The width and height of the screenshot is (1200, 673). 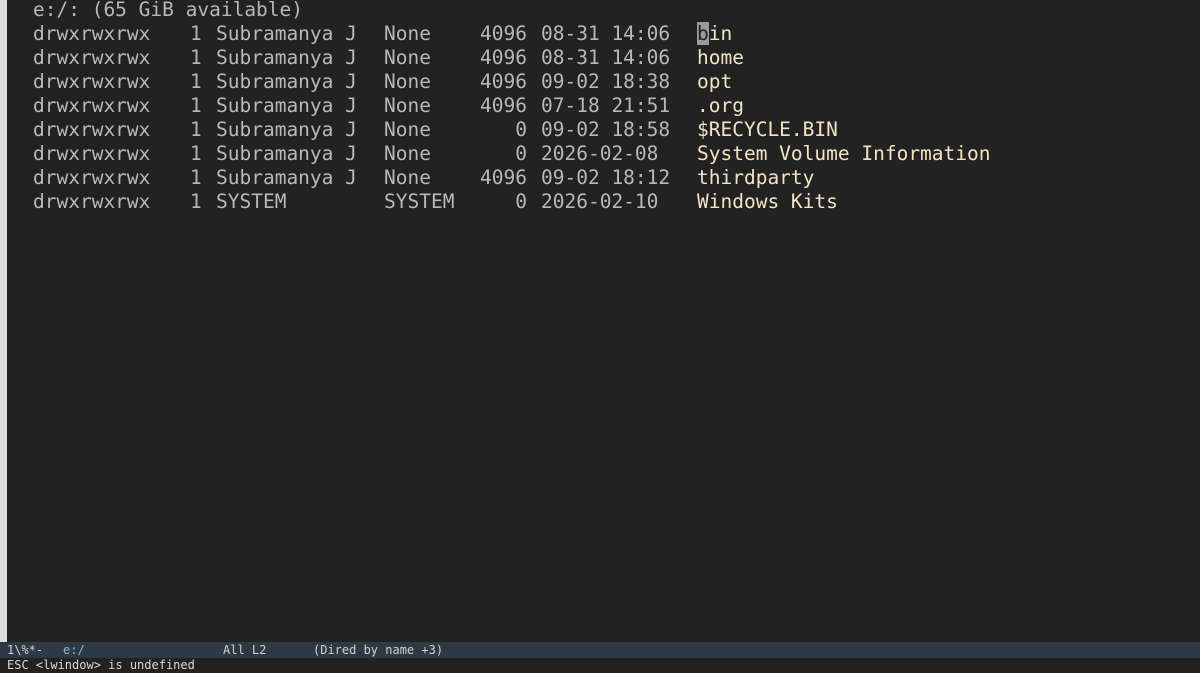 I want to click on entry-filename: $RECYCLE.BIN, so click(x=767, y=130).